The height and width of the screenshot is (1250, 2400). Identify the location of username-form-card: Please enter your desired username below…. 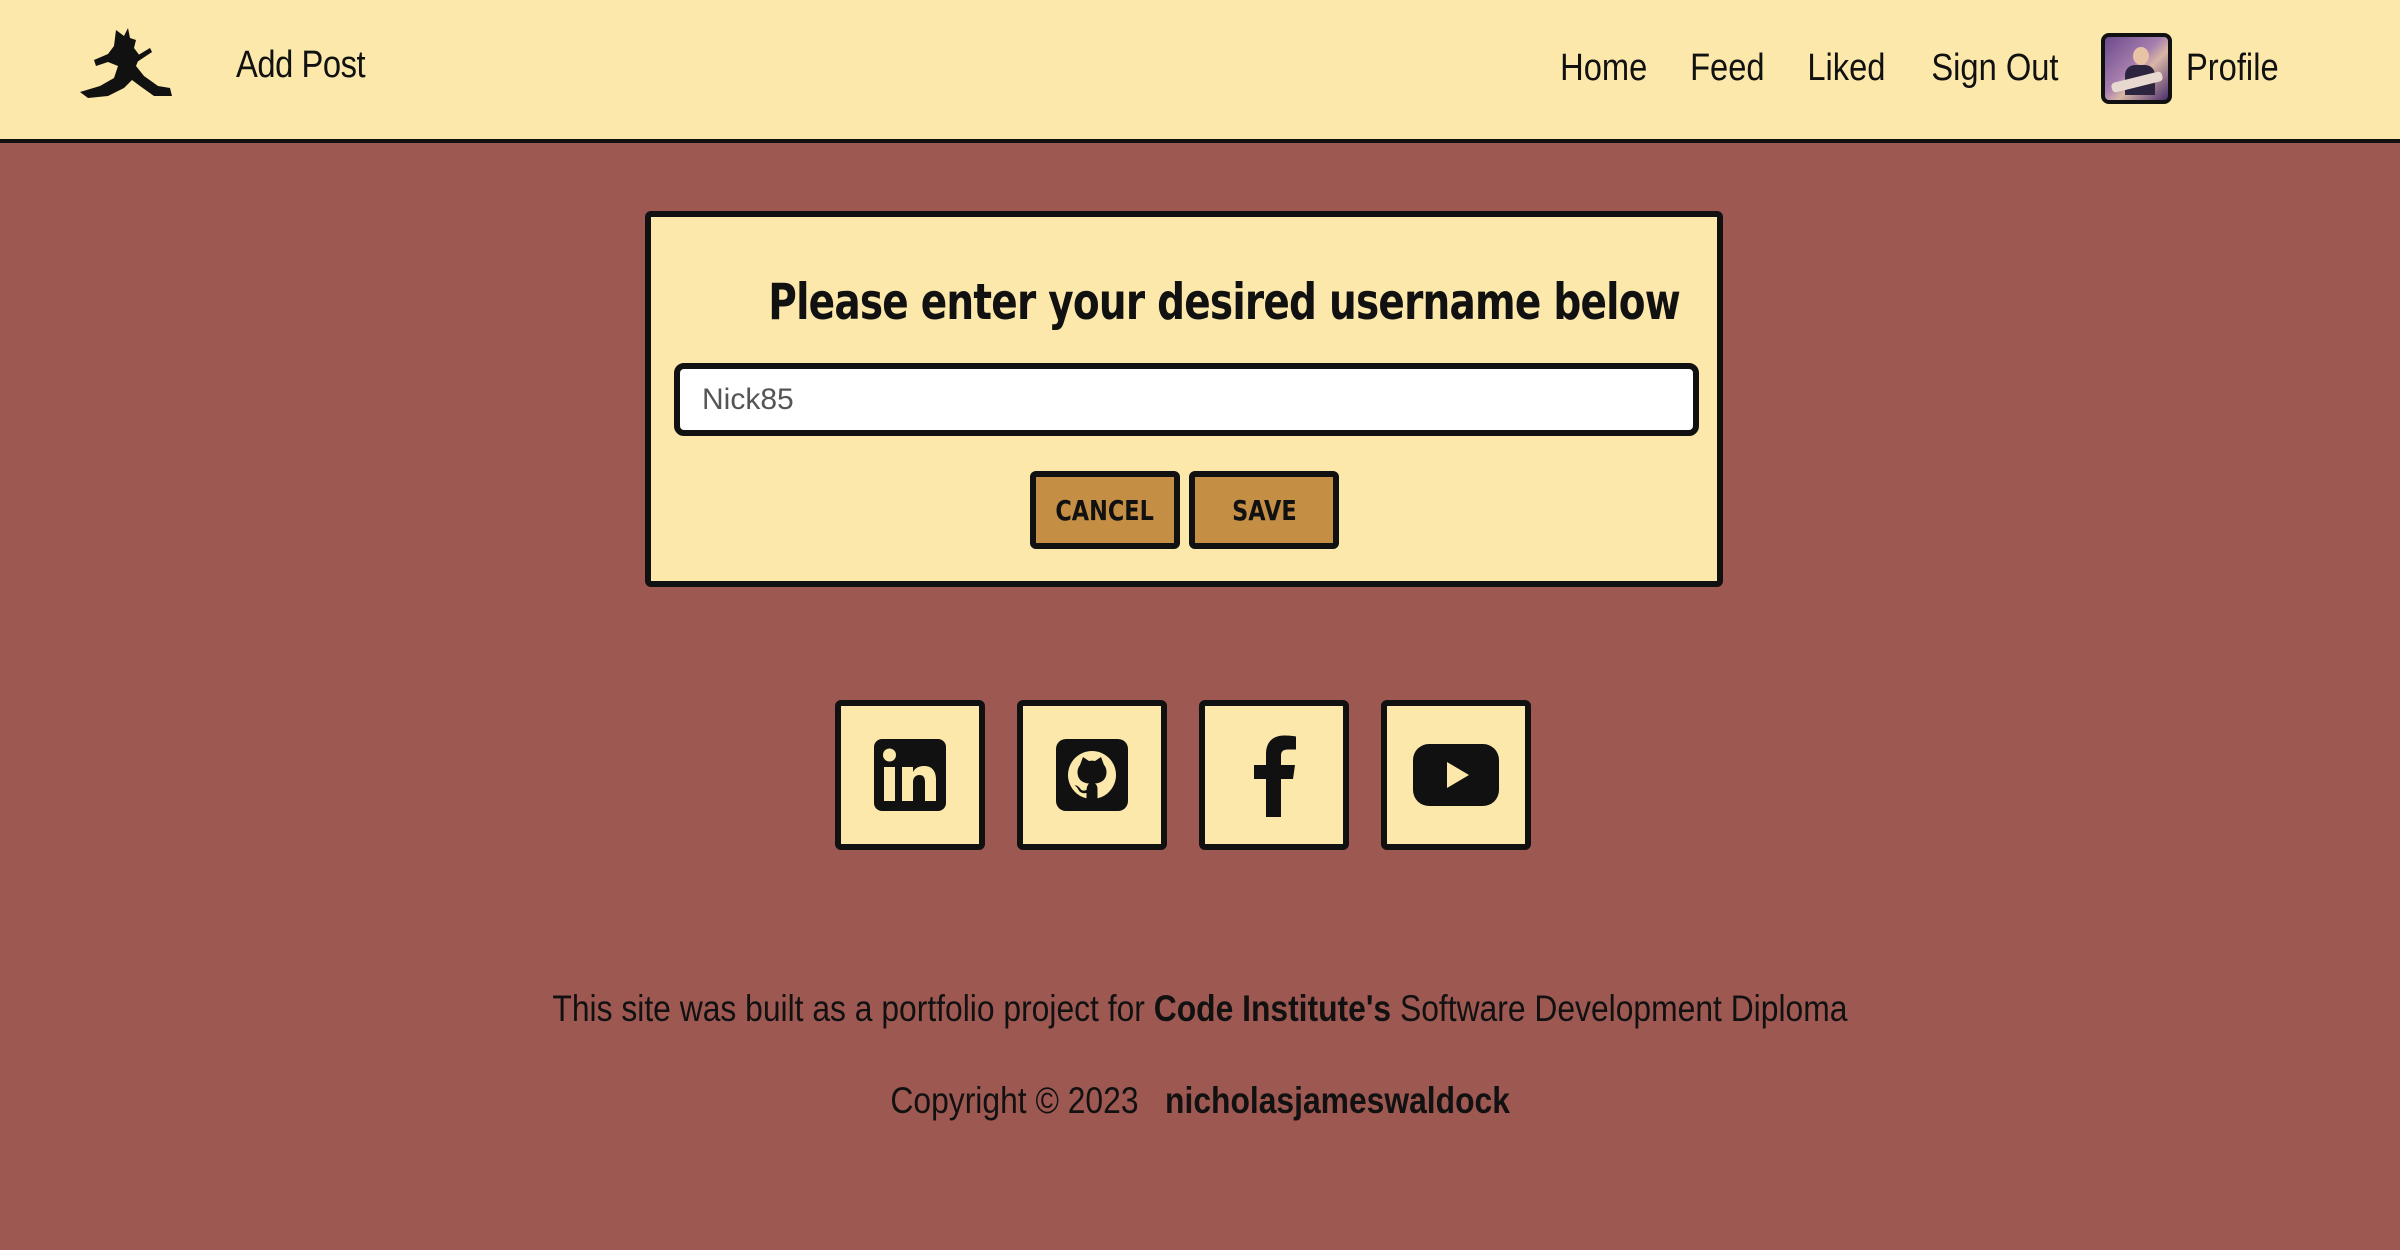
(1184, 399).